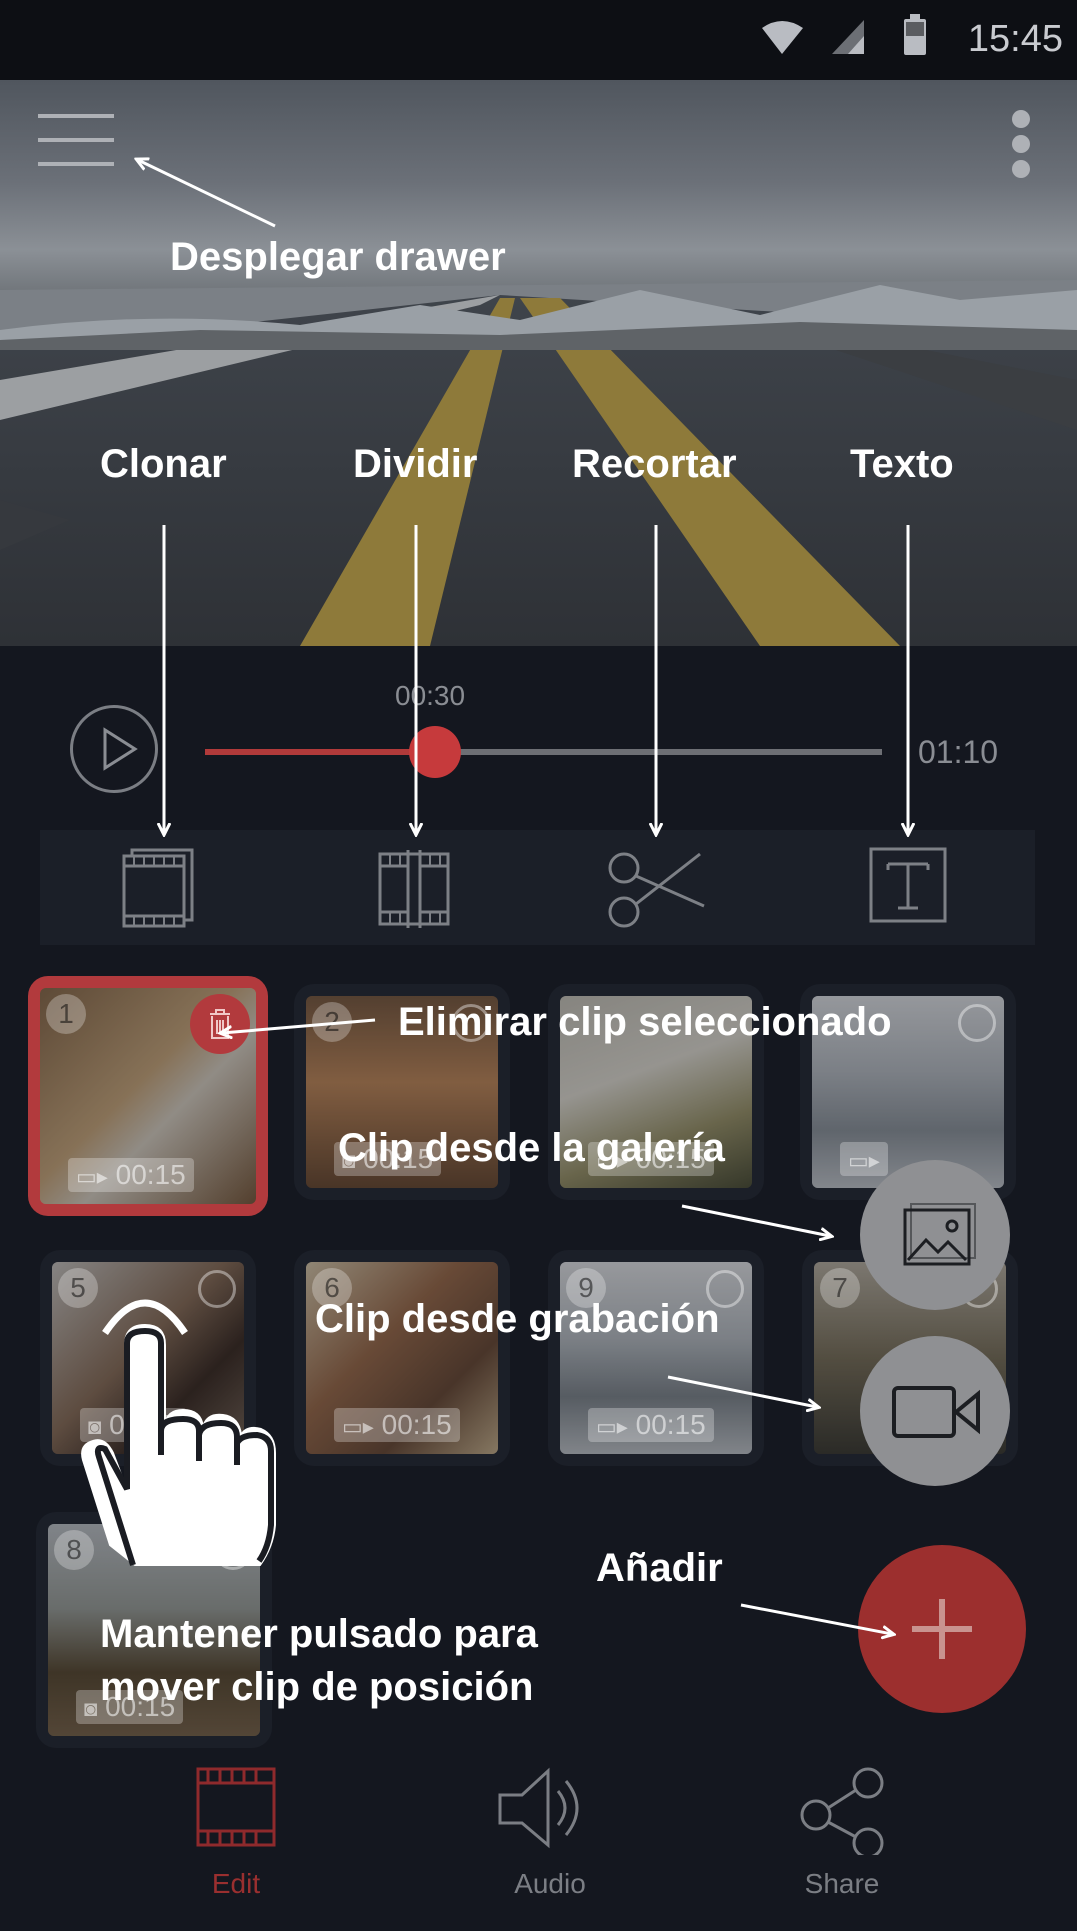 This screenshot has width=1077, height=1931. Describe the element at coordinates (1015, 39) in the screenshot. I see `clock: 15:45` at that location.